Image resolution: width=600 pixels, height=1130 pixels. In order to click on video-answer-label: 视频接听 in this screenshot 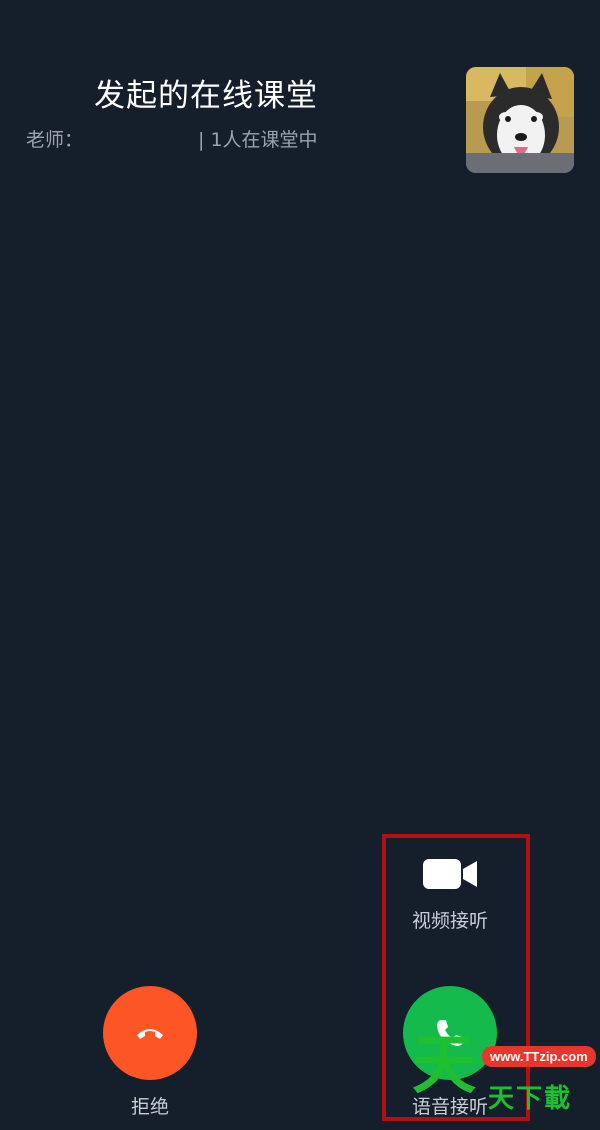, I will do `click(449, 921)`.